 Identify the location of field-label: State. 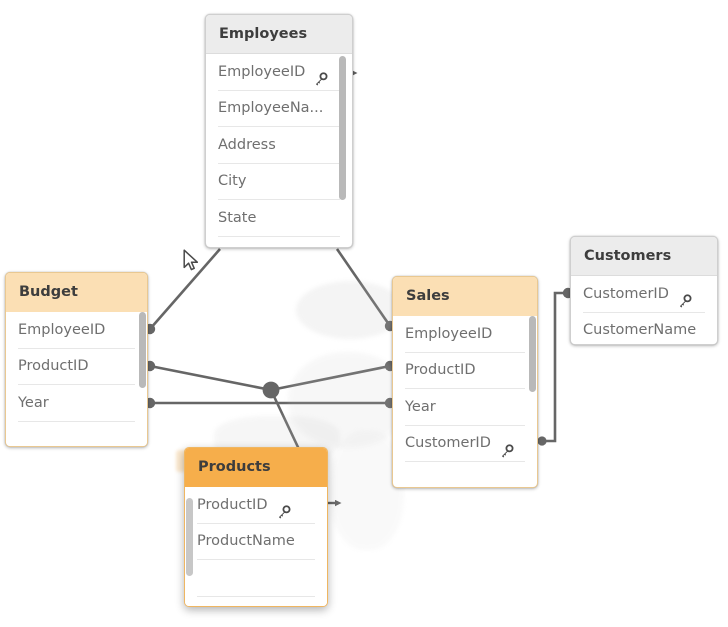
(237, 217).